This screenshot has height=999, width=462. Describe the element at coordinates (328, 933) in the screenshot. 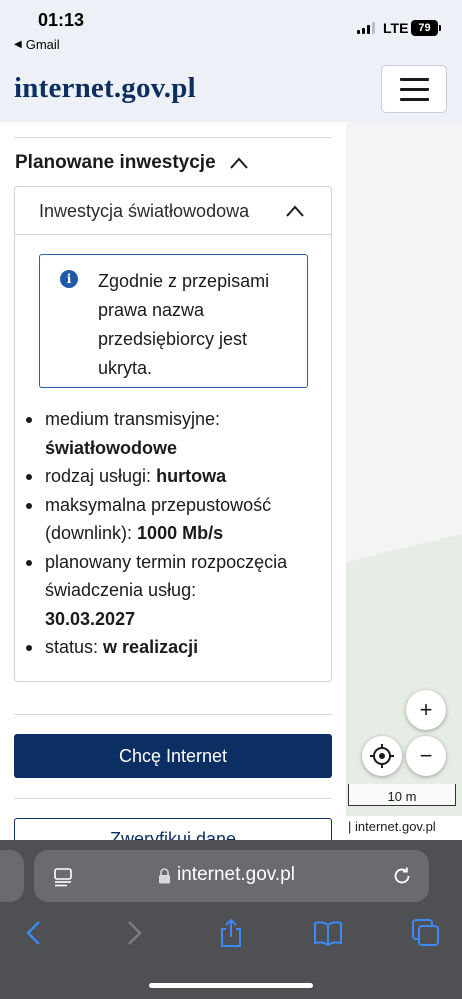

I see `bookmarks-icon` at that location.